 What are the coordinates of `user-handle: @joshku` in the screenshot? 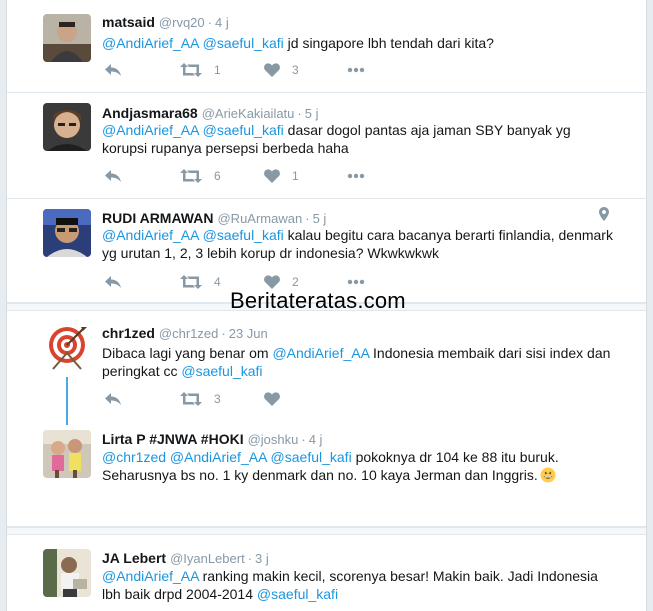 It's located at (273, 439).